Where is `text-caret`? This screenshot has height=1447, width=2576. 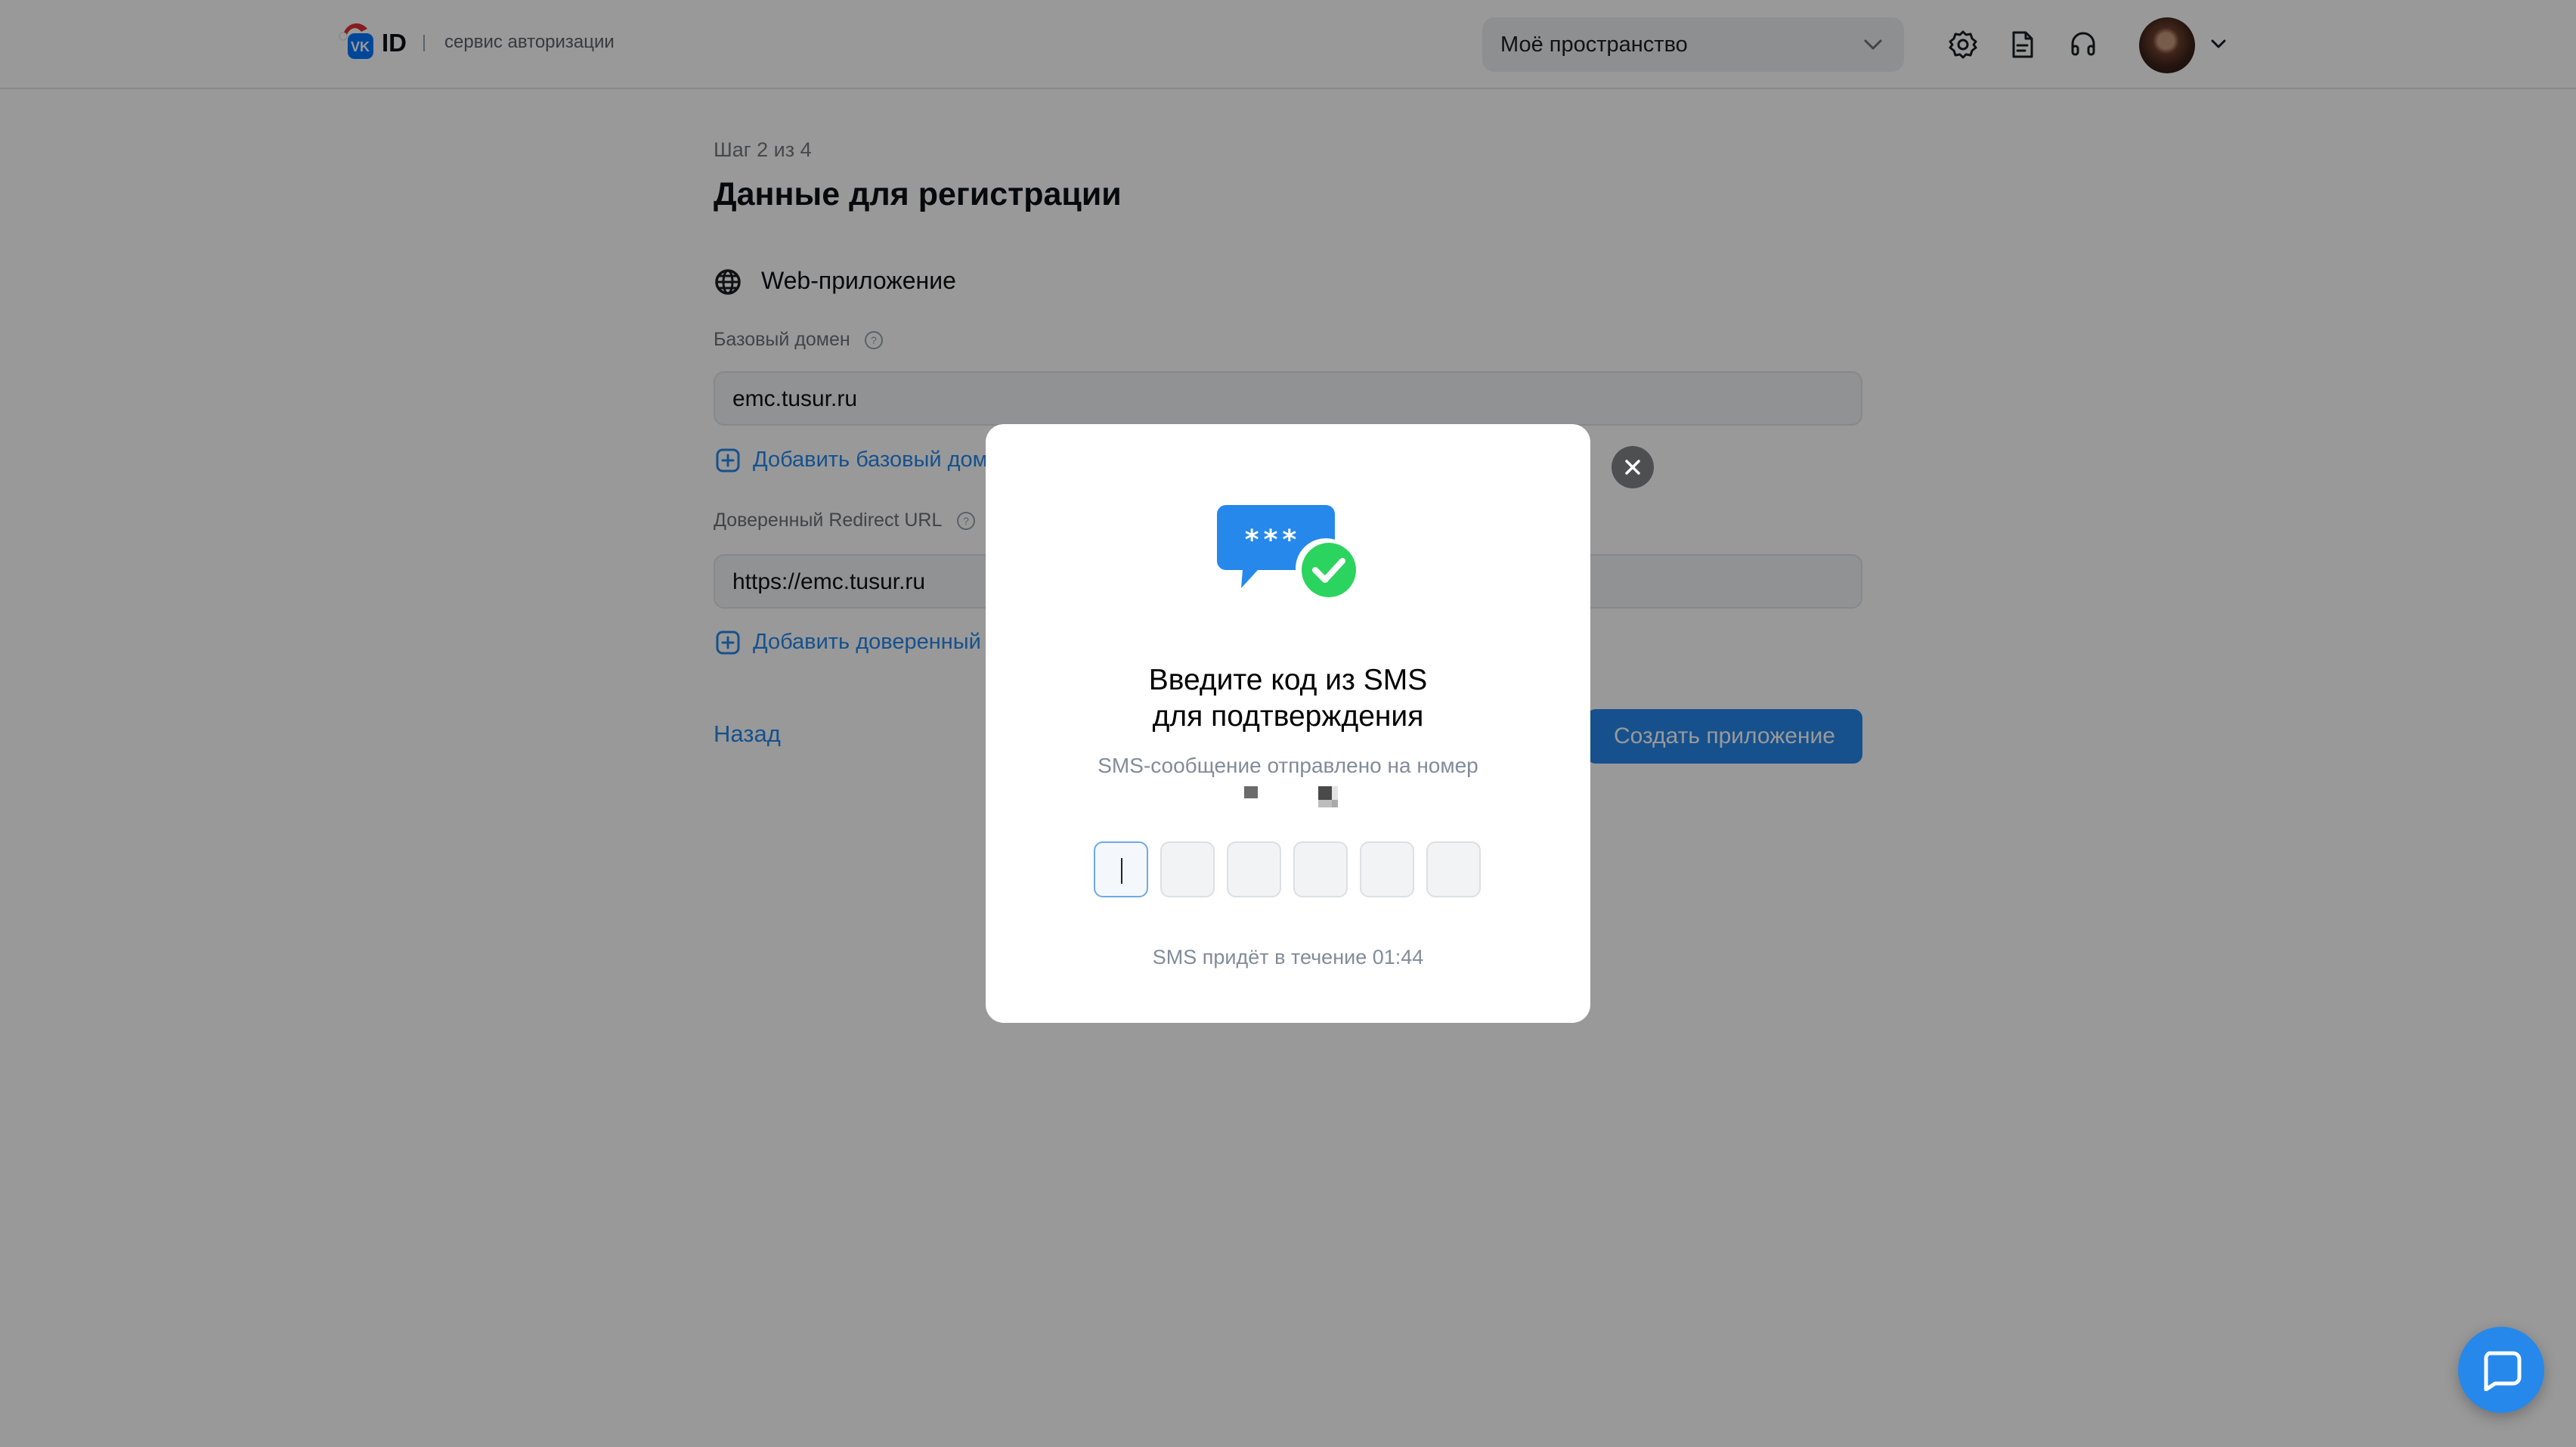
text-caret is located at coordinates (1121, 871).